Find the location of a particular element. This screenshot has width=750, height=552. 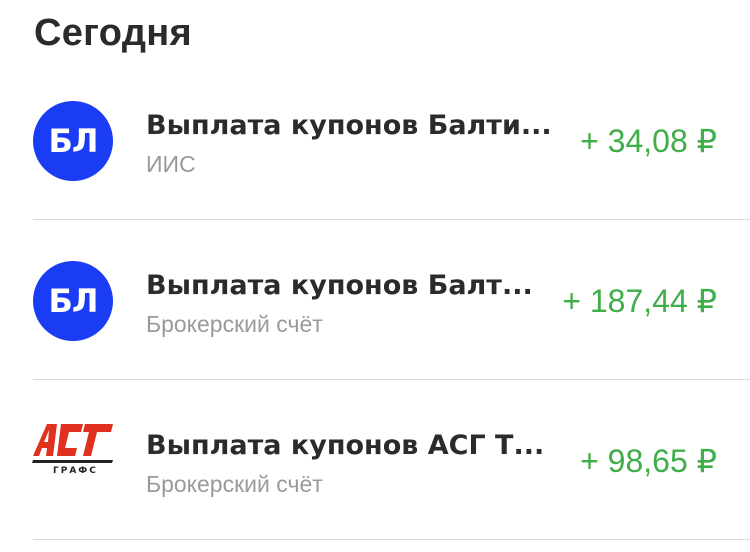

operation-account: ИИС is located at coordinates (171, 164).